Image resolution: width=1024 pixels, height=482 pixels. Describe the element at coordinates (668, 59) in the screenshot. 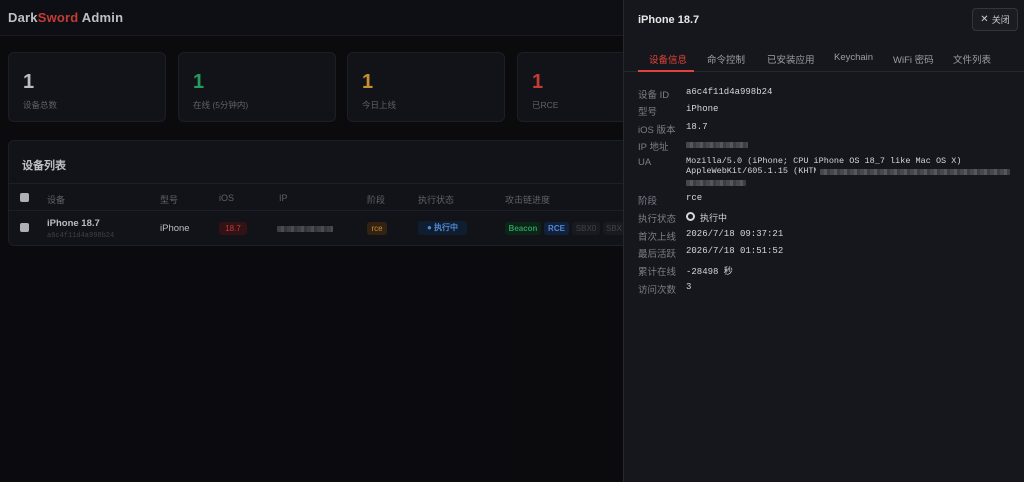

I see `tab-device-info: 设备信息` at that location.